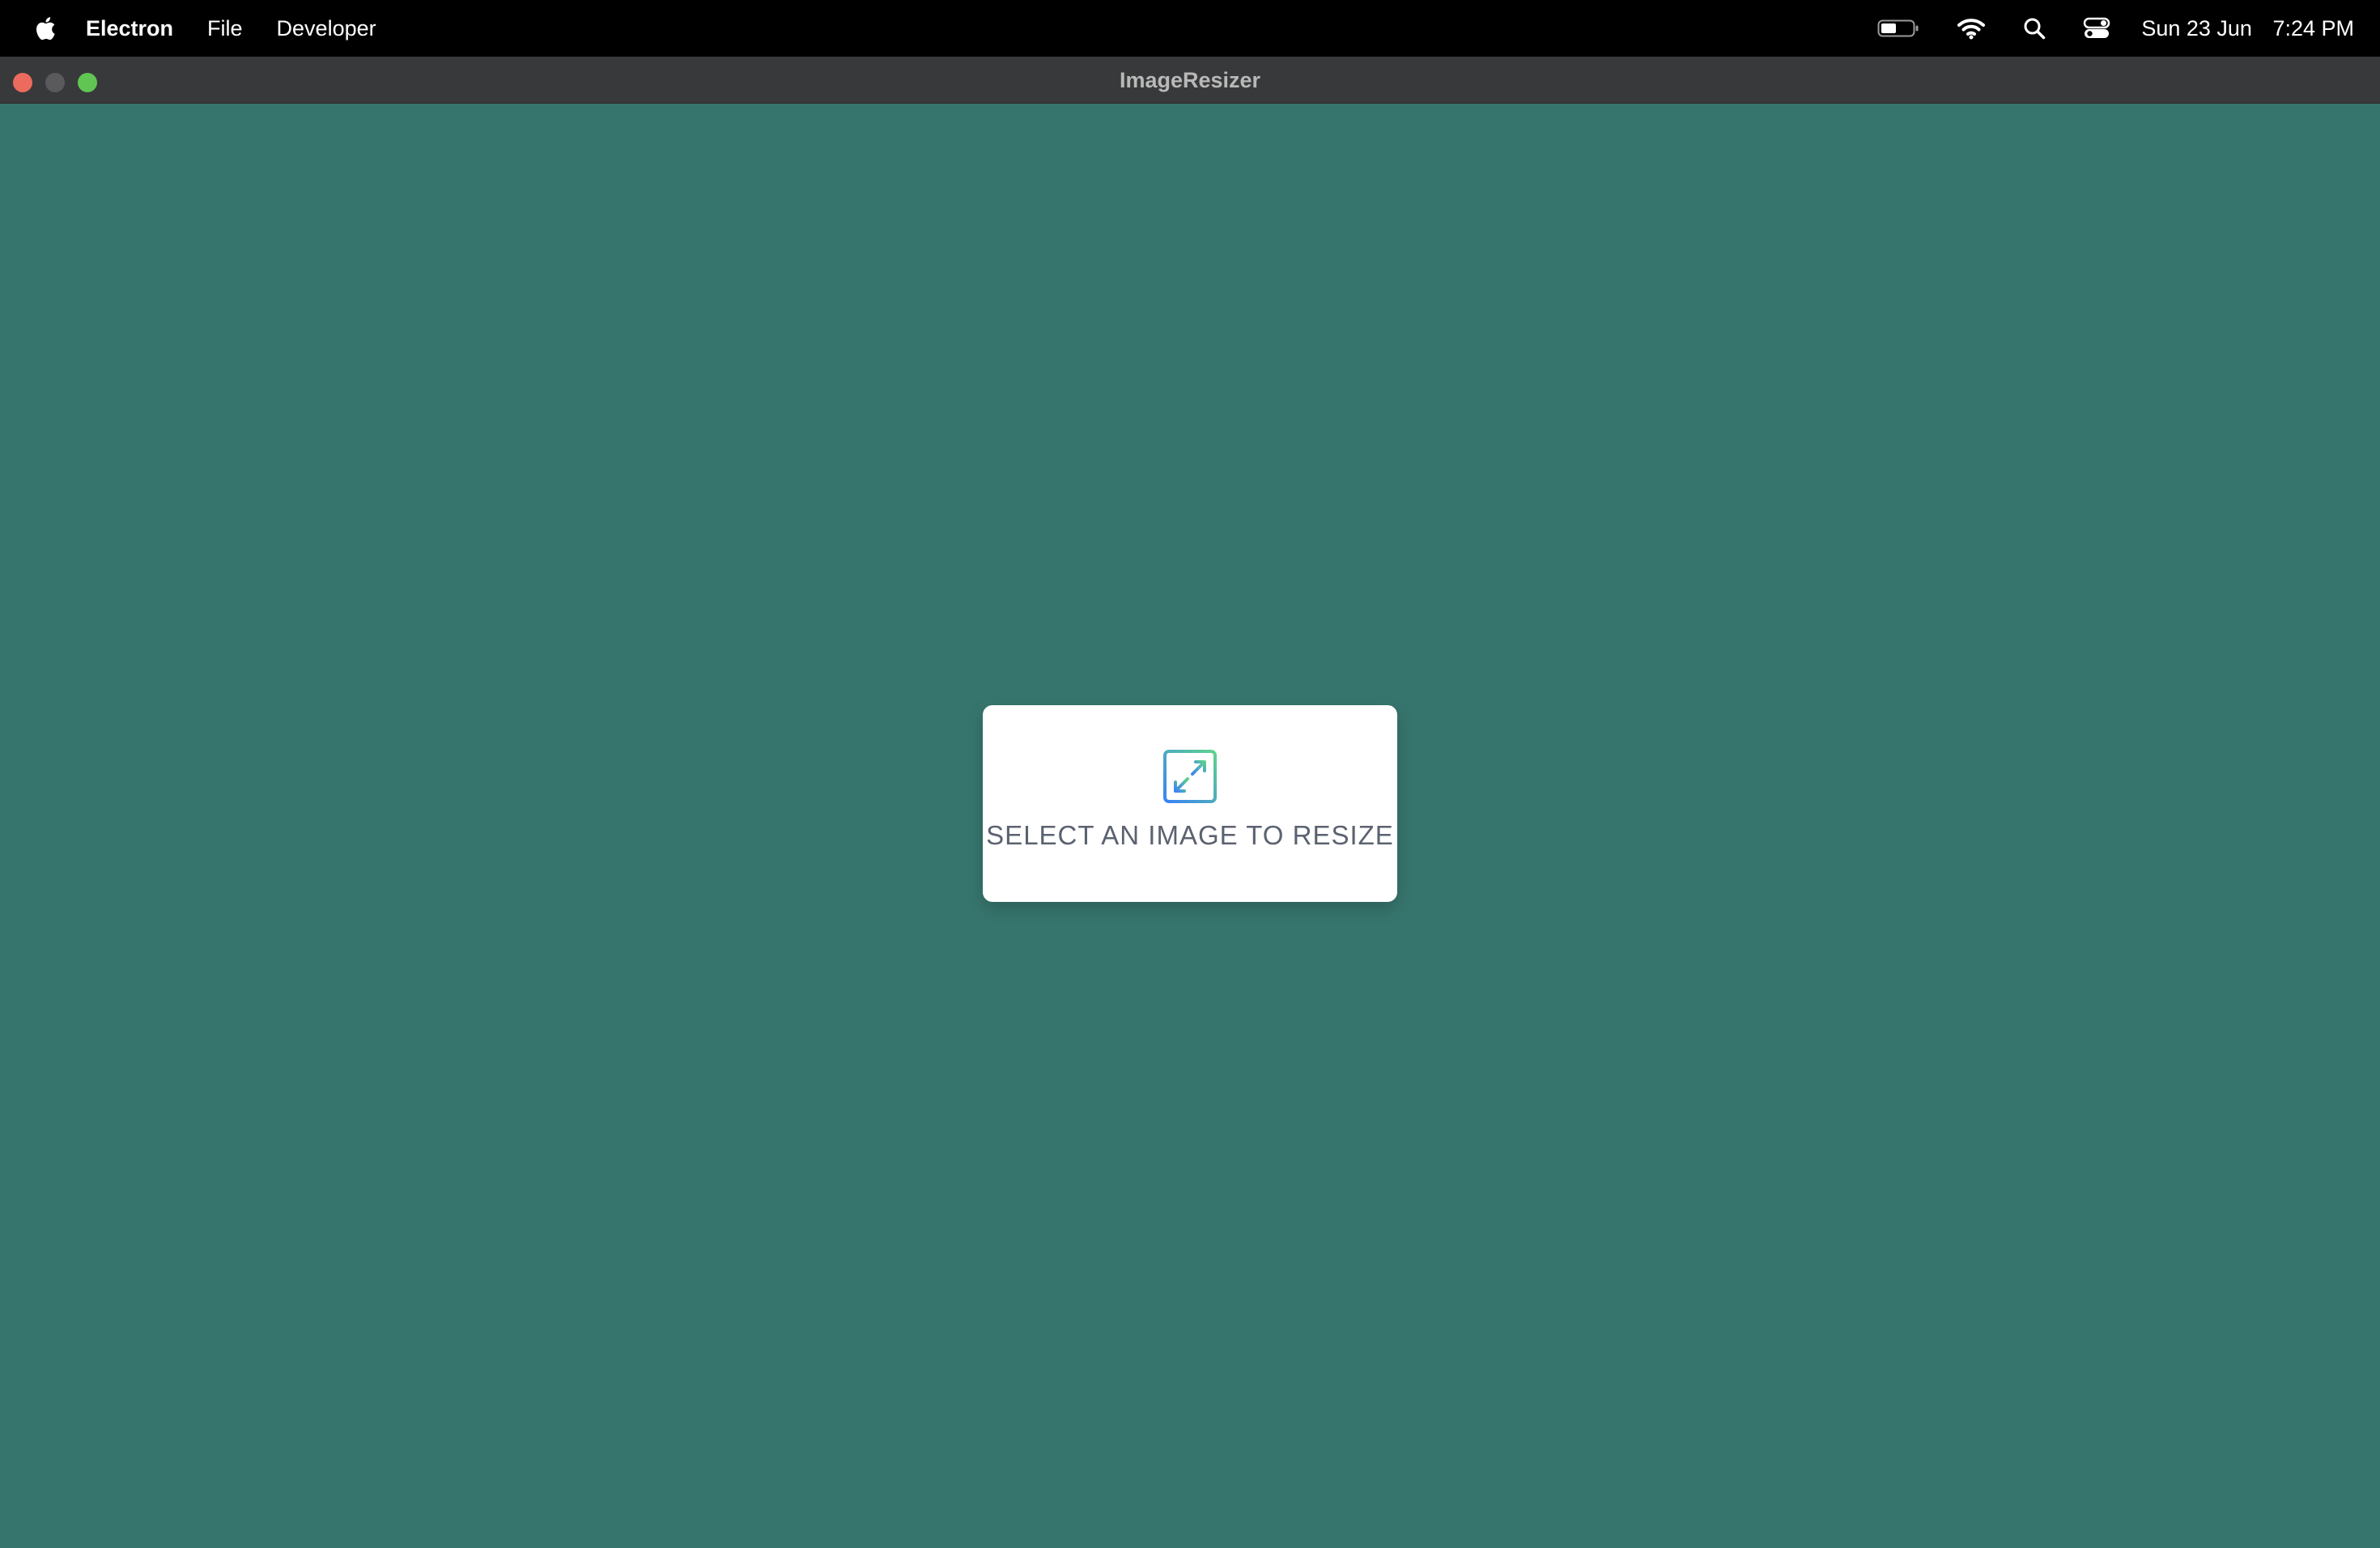 This screenshot has width=2380, height=1548. I want to click on menu-bar-status: Sun 23 Jun 7:24 PM, so click(2097, 29).